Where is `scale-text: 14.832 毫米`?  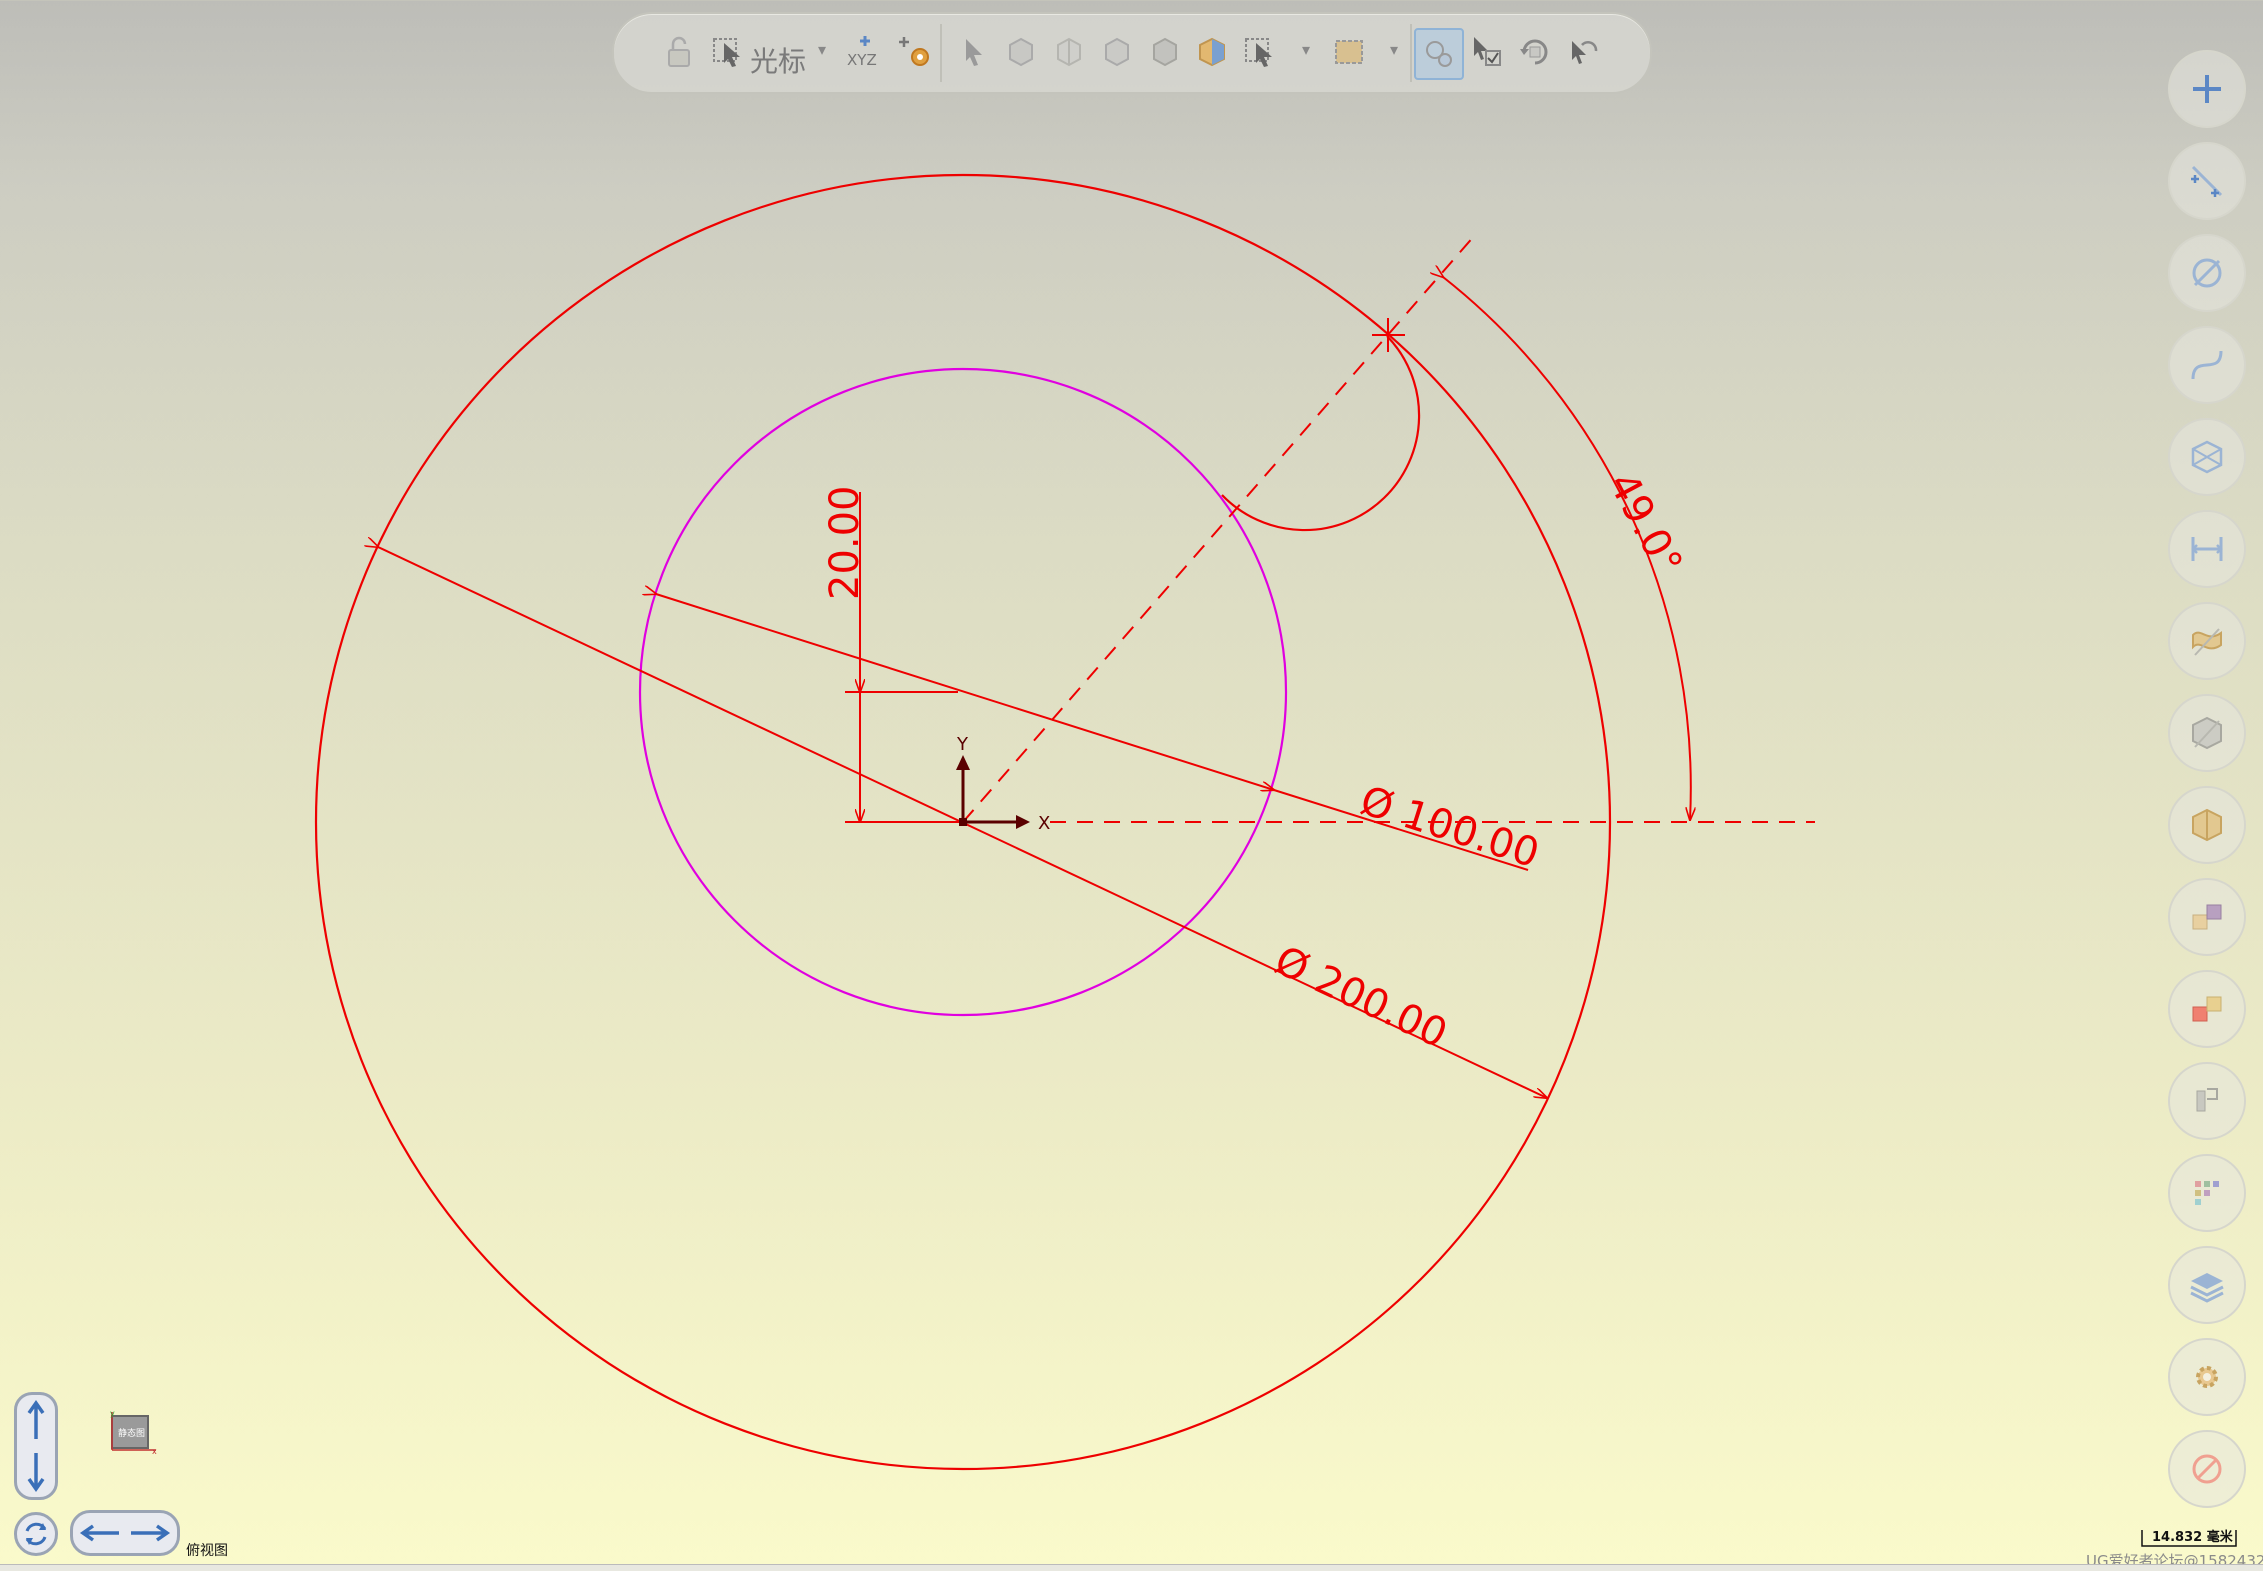 scale-text: 14.832 毫米 is located at coordinates (2192, 1537).